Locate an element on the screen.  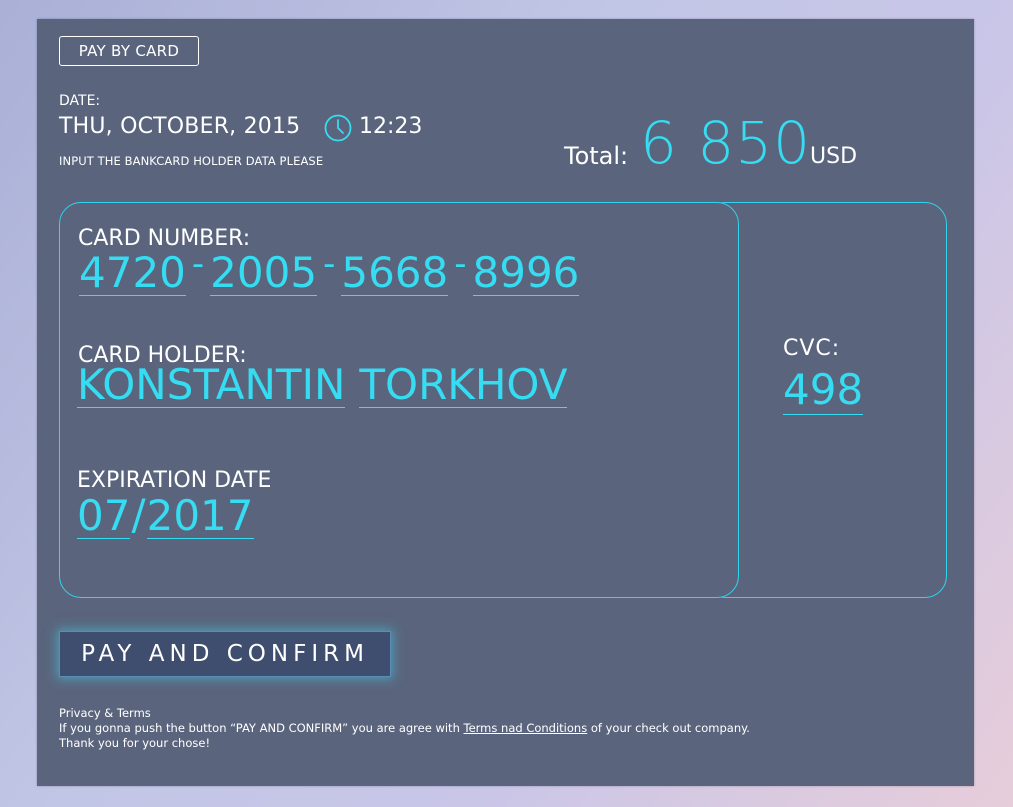
card-holder-field: KONSTANTIN TORKHOV is located at coordinates (322, 385).